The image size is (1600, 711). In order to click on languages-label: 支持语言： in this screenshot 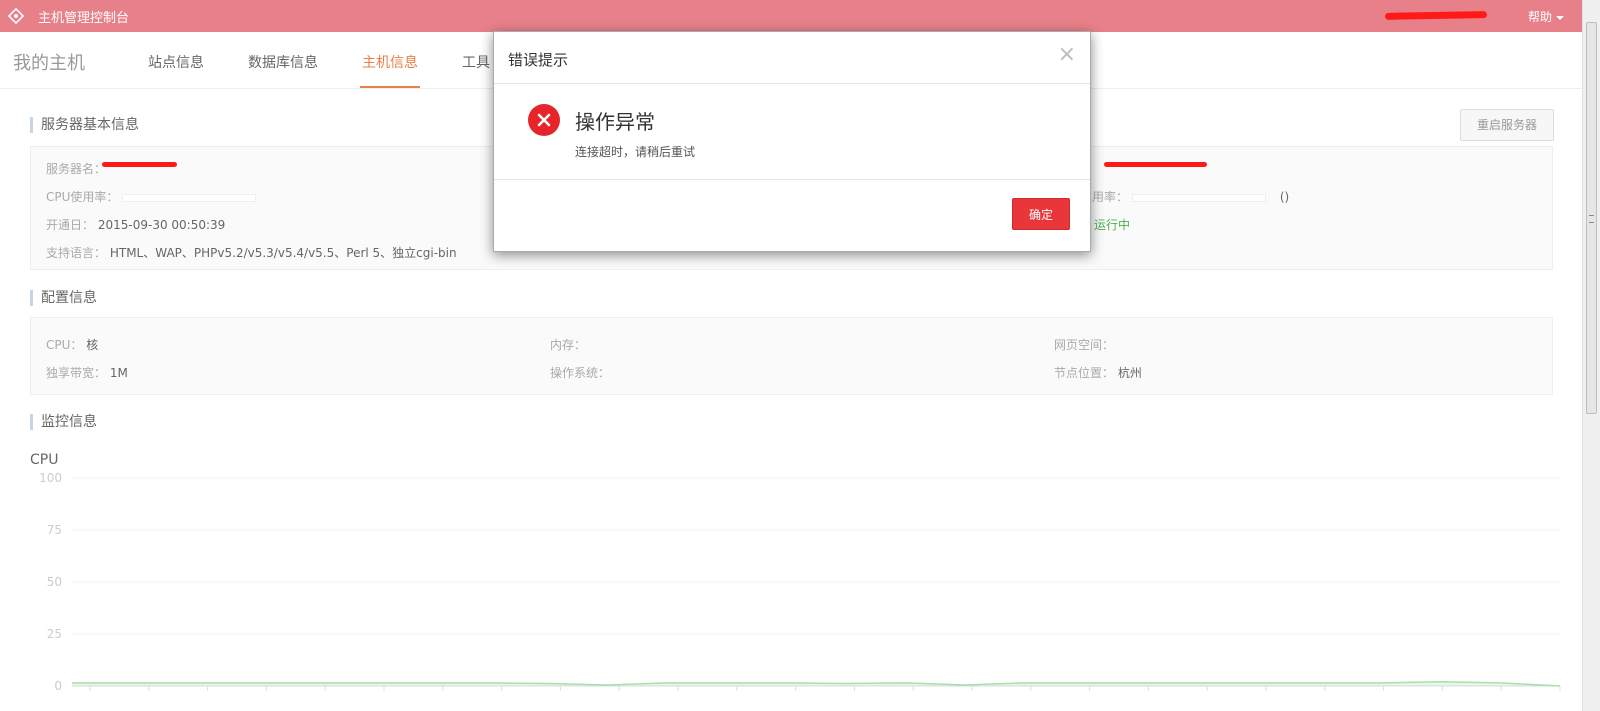, I will do `click(76, 253)`.